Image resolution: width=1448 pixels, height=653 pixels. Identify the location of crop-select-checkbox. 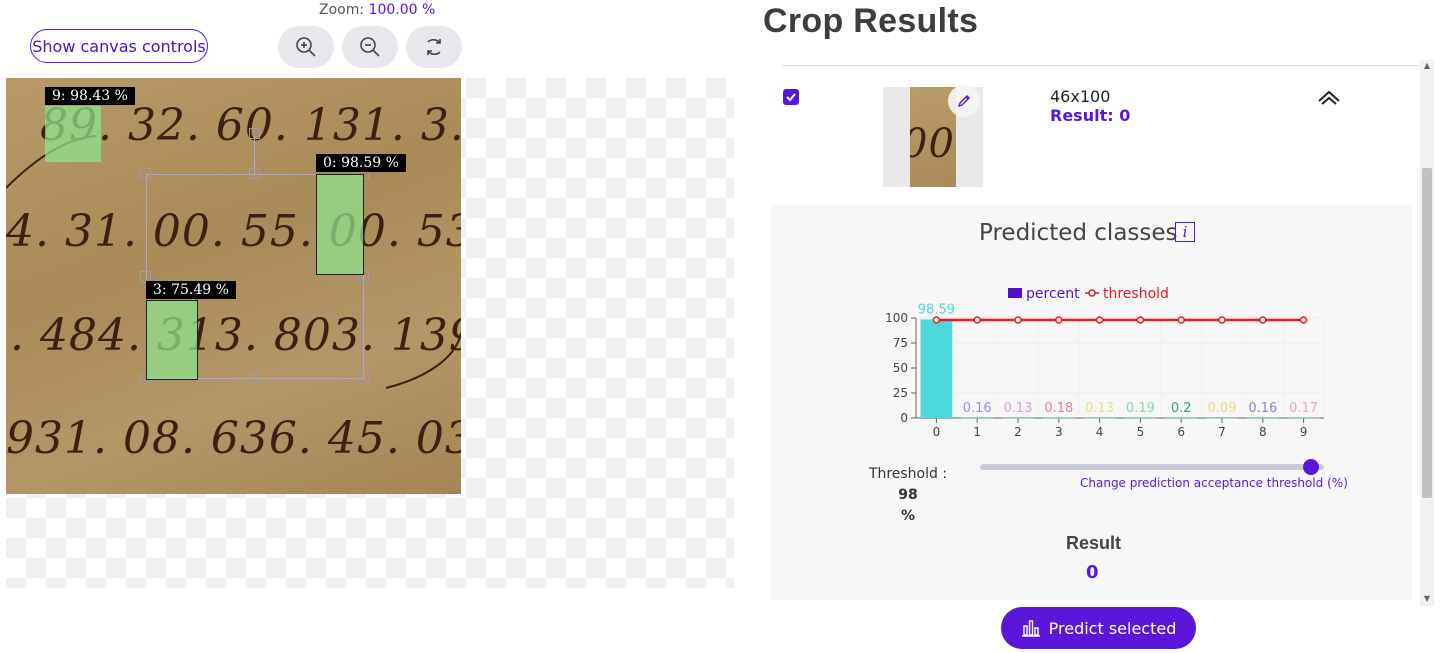
(791, 97).